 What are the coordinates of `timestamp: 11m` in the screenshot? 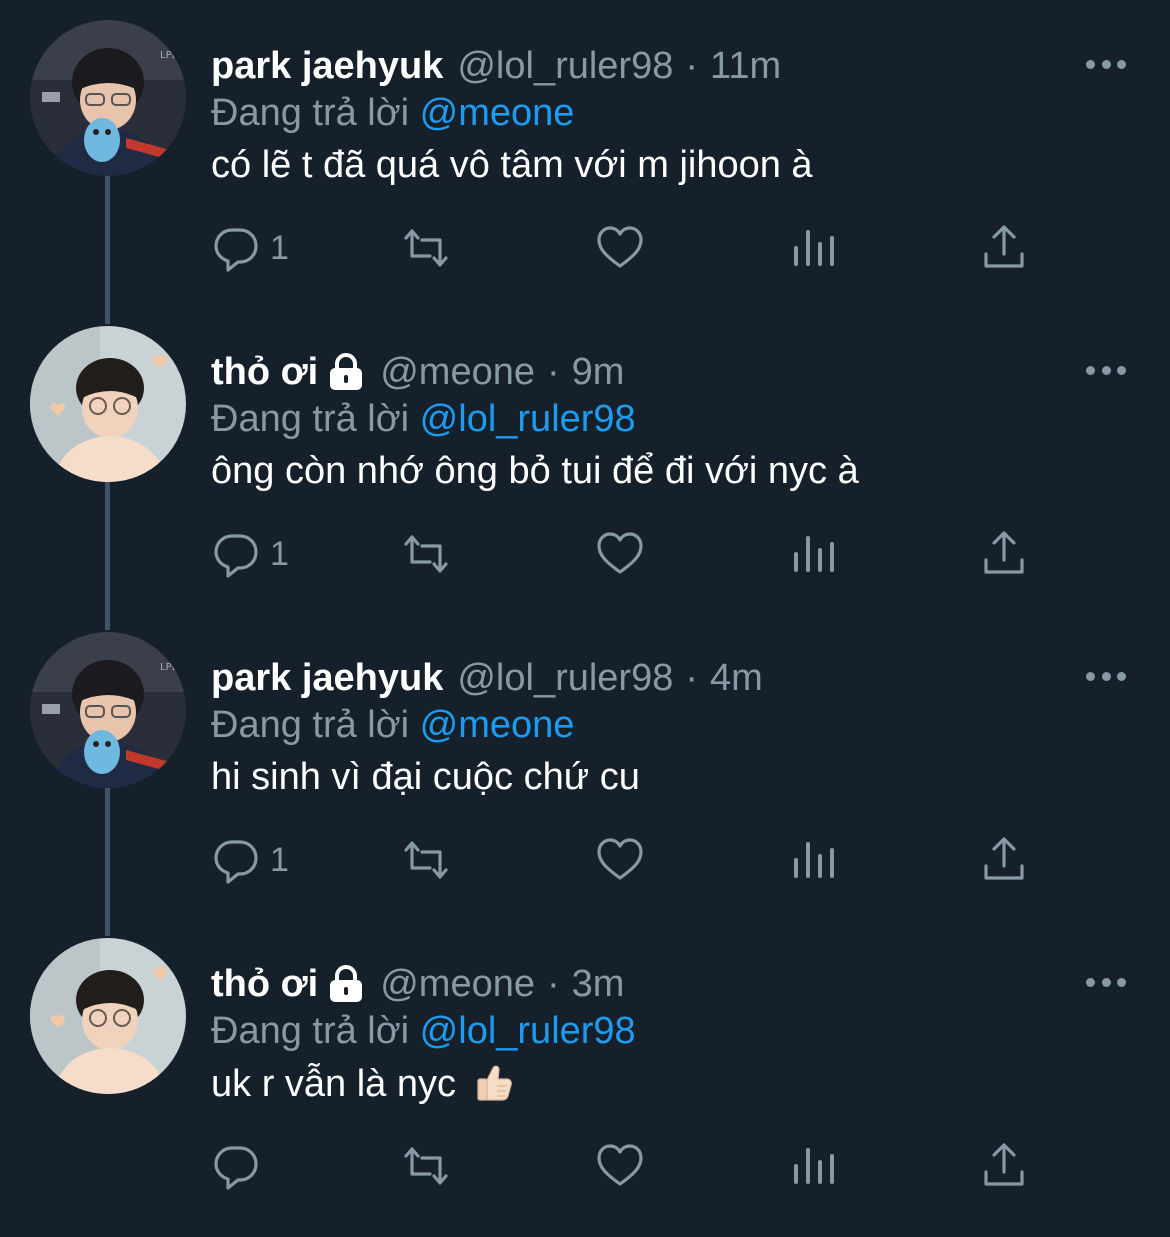 It's located at (745, 66).